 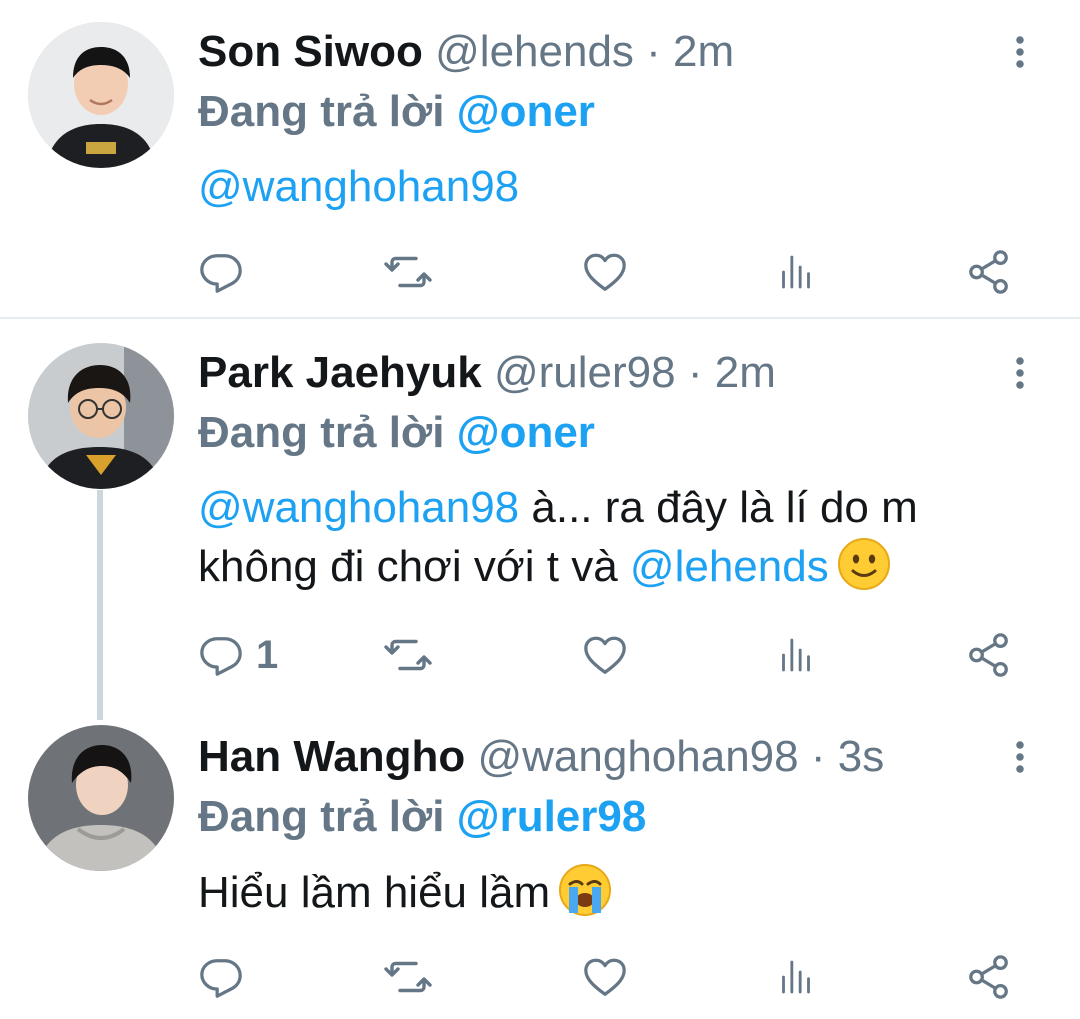 What do you see at coordinates (637, 756) in the screenshot?
I see `author-handle: @wanghohan98` at bounding box center [637, 756].